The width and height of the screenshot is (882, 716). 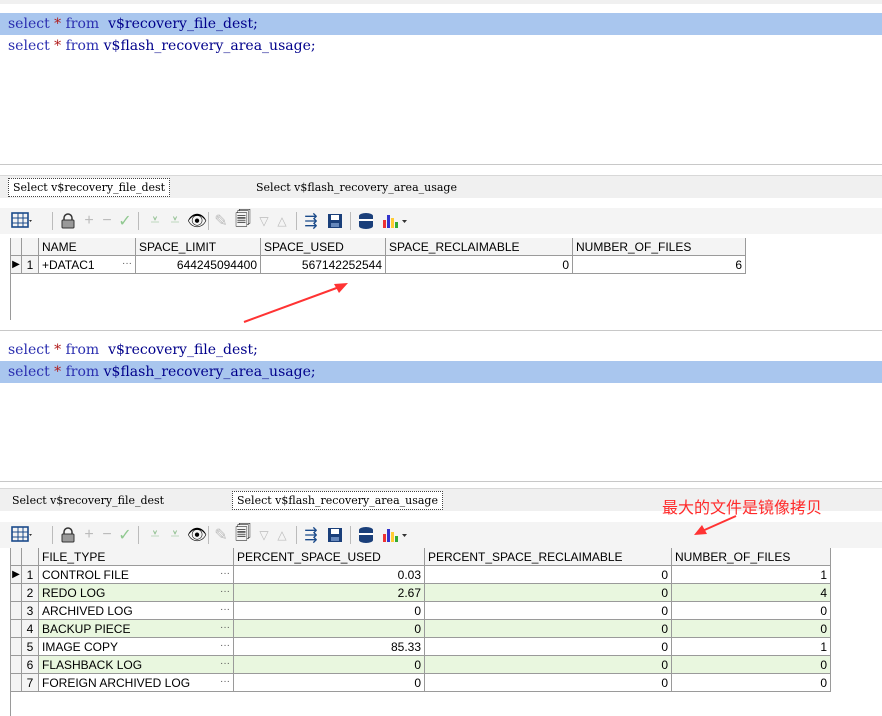 I want to click on col-space-used: SPACE_USED, so click(x=323, y=247).